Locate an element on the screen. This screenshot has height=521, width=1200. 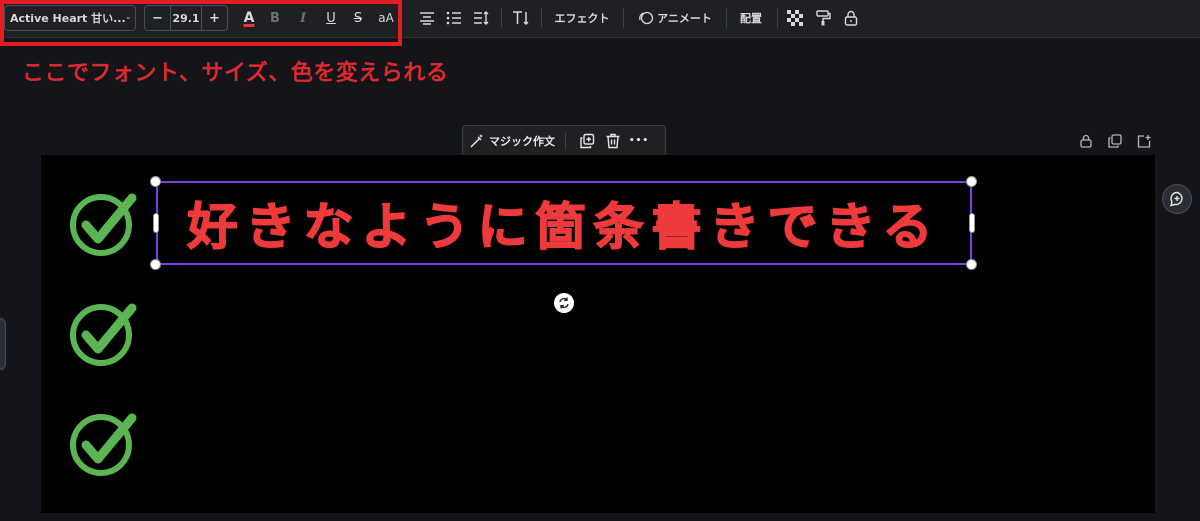
align-button is located at coordinates (427, 18).